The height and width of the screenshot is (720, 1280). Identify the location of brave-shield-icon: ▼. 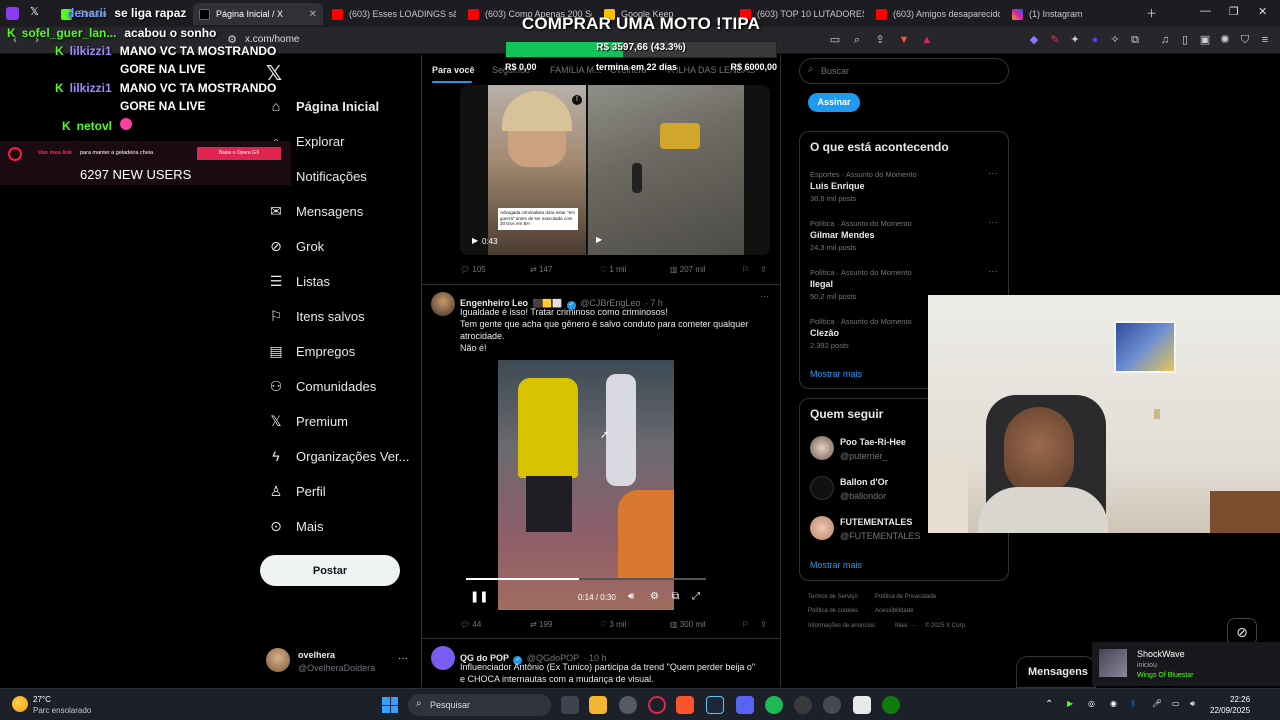
(904, 40).